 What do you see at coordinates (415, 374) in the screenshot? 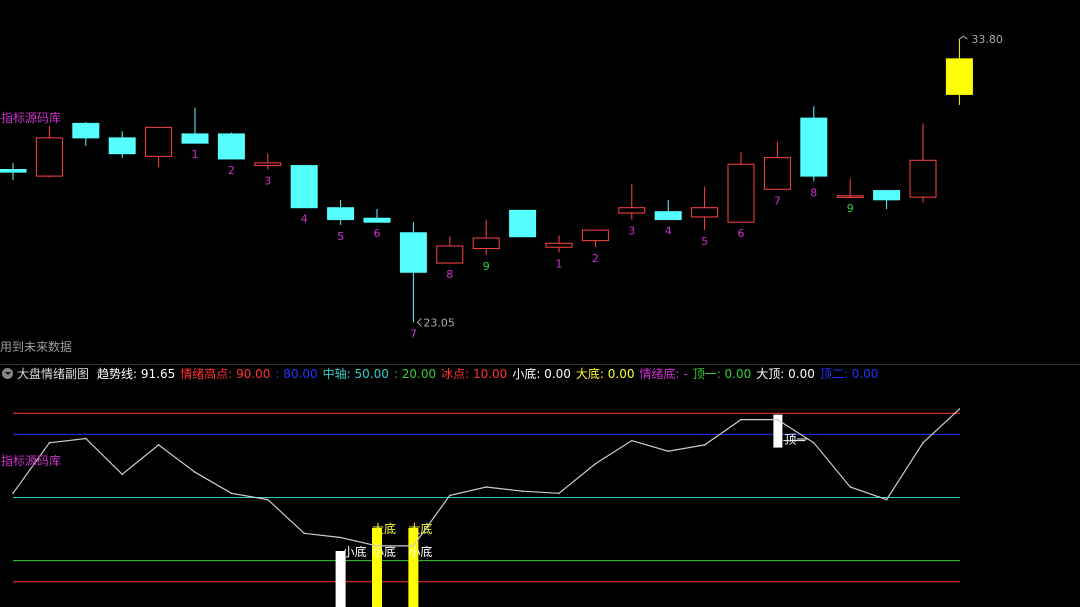
I see `legend-item-4: : 20.00` at bounding box center [415, 374].